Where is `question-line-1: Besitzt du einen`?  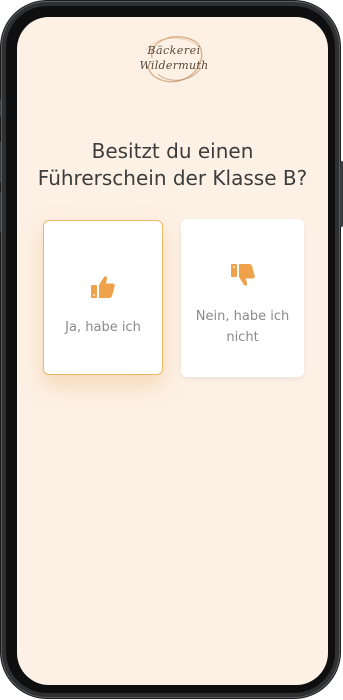 question-line-1: Besitzt du einen is located at coordinates (172, 151).